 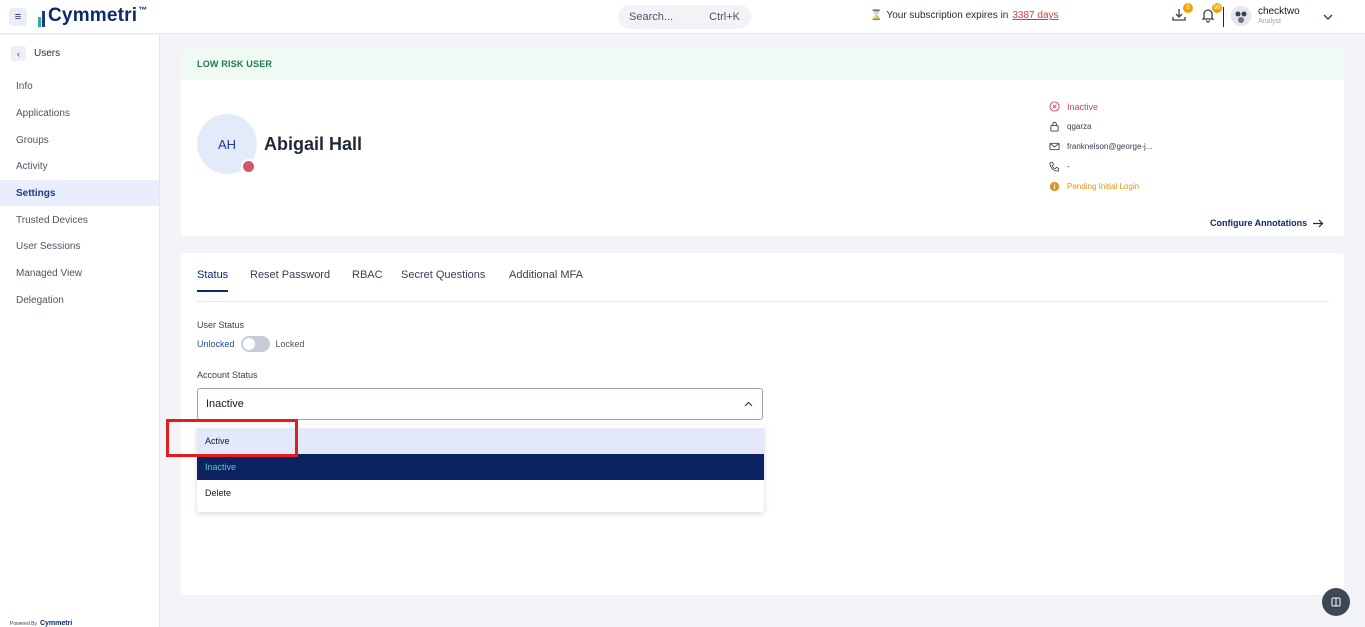 I want to click on configure-label: Configure Annotations, so click(x=1259, y=223).